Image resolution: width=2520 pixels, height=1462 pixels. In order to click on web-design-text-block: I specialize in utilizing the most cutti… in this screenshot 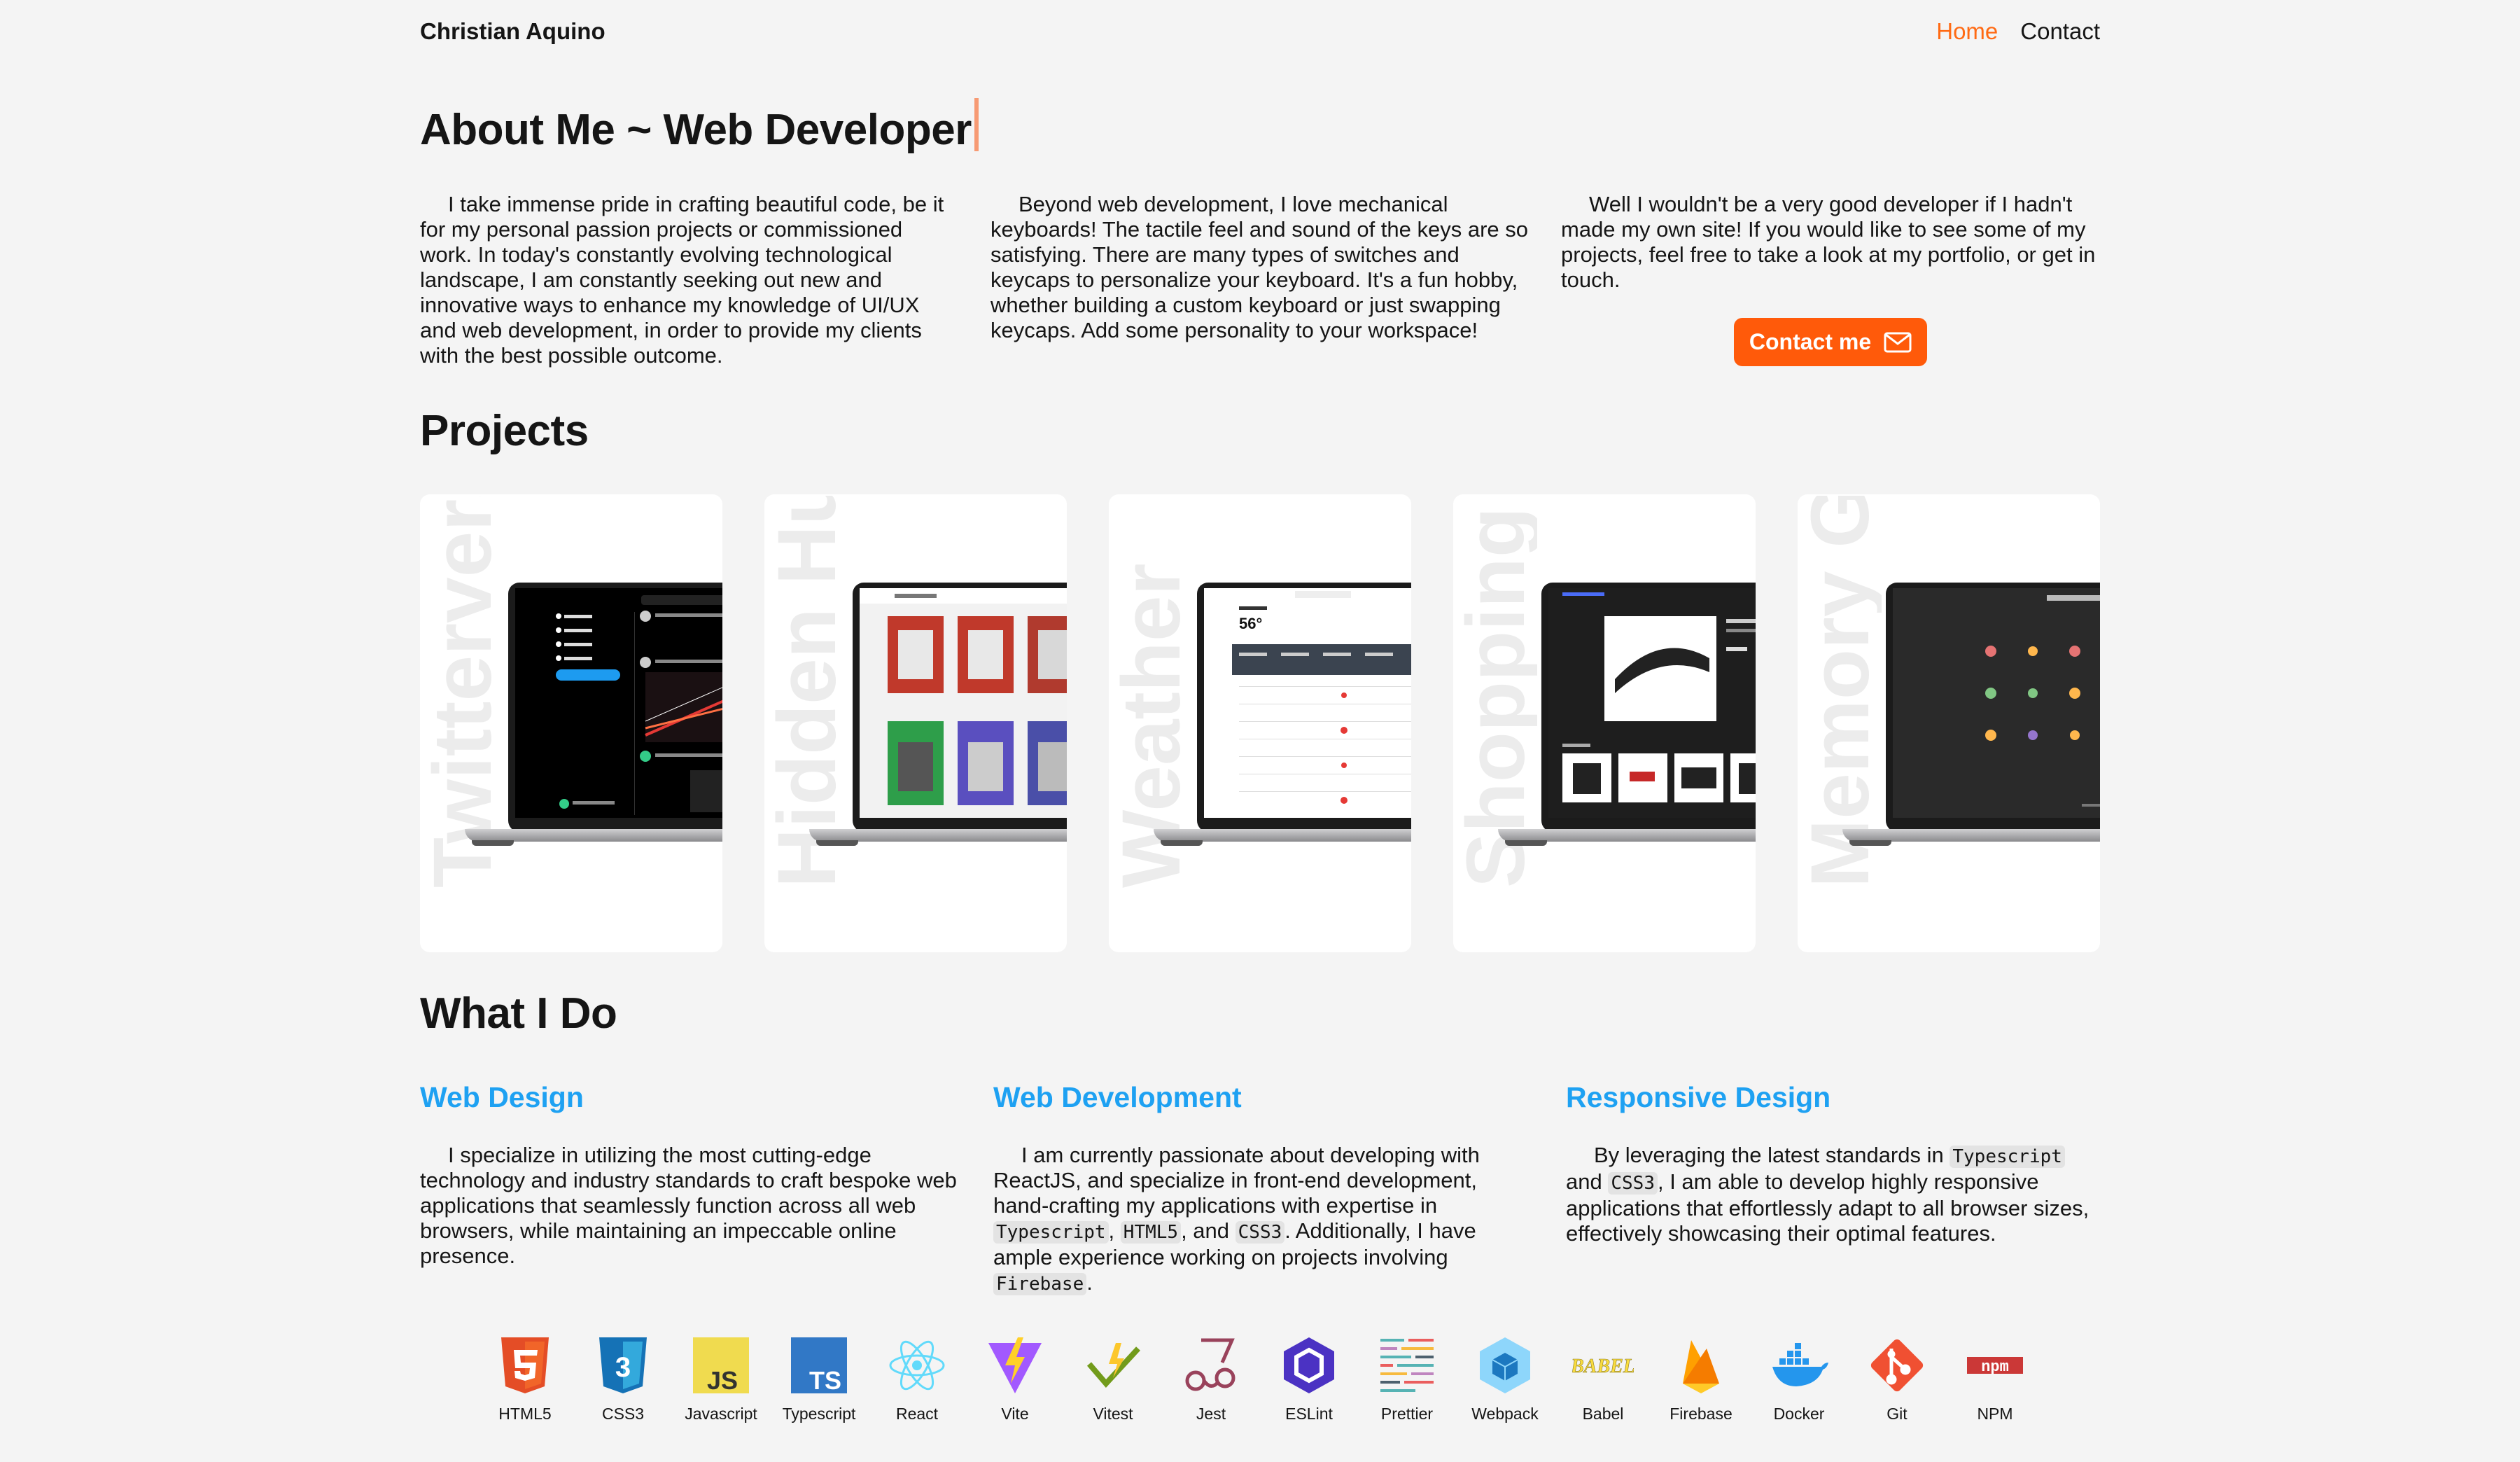, I will do `click(689, 1206)`.